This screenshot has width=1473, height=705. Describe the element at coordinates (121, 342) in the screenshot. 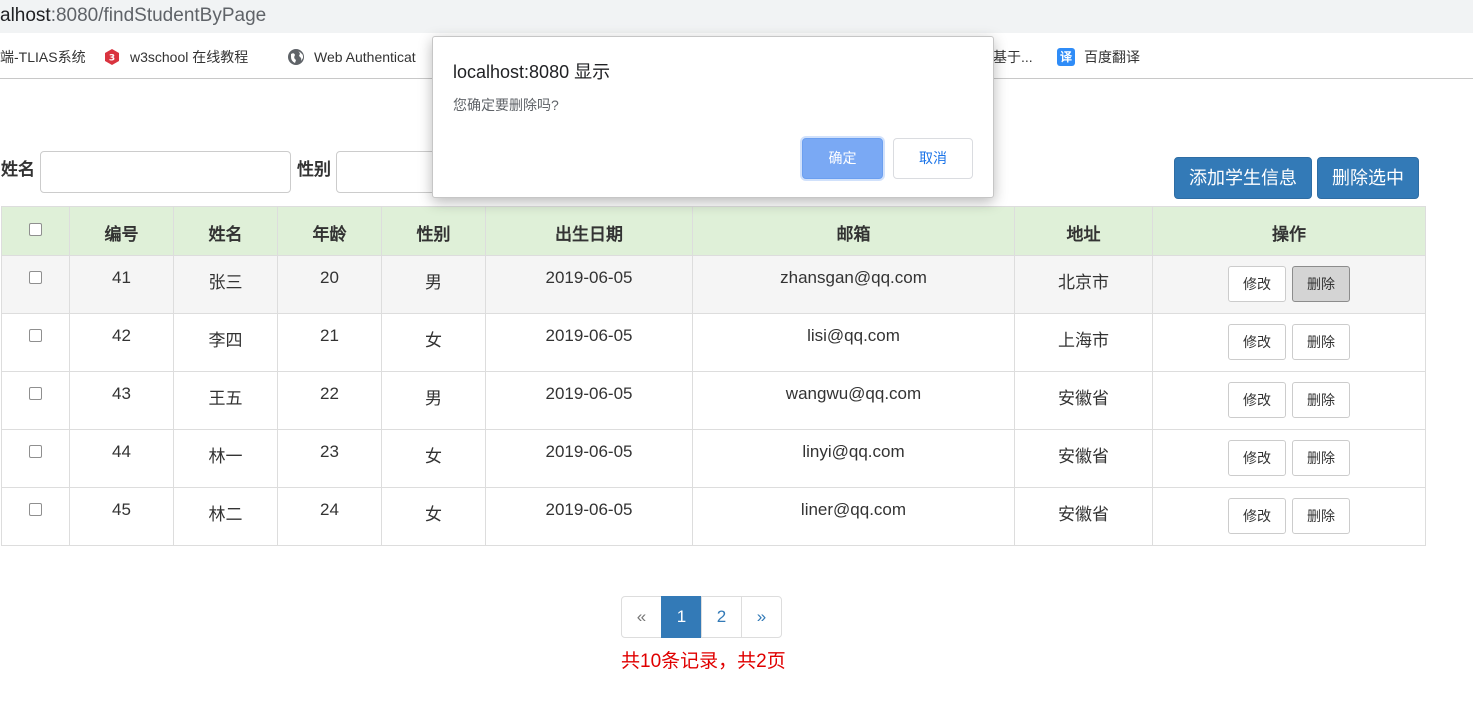

I see `cell-id: 42` at that location.